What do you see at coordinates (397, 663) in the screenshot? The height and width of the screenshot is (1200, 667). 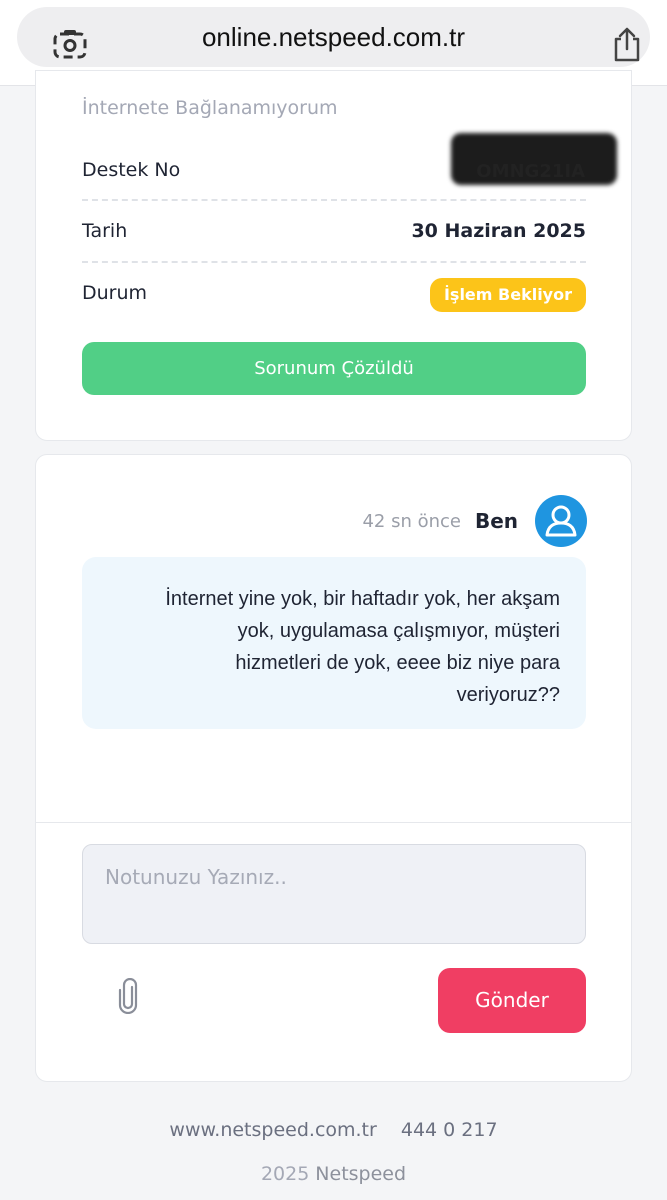 I see `message-line: hizmetleri de yok, eeee biz niye para` at bounding box center [397, 663].